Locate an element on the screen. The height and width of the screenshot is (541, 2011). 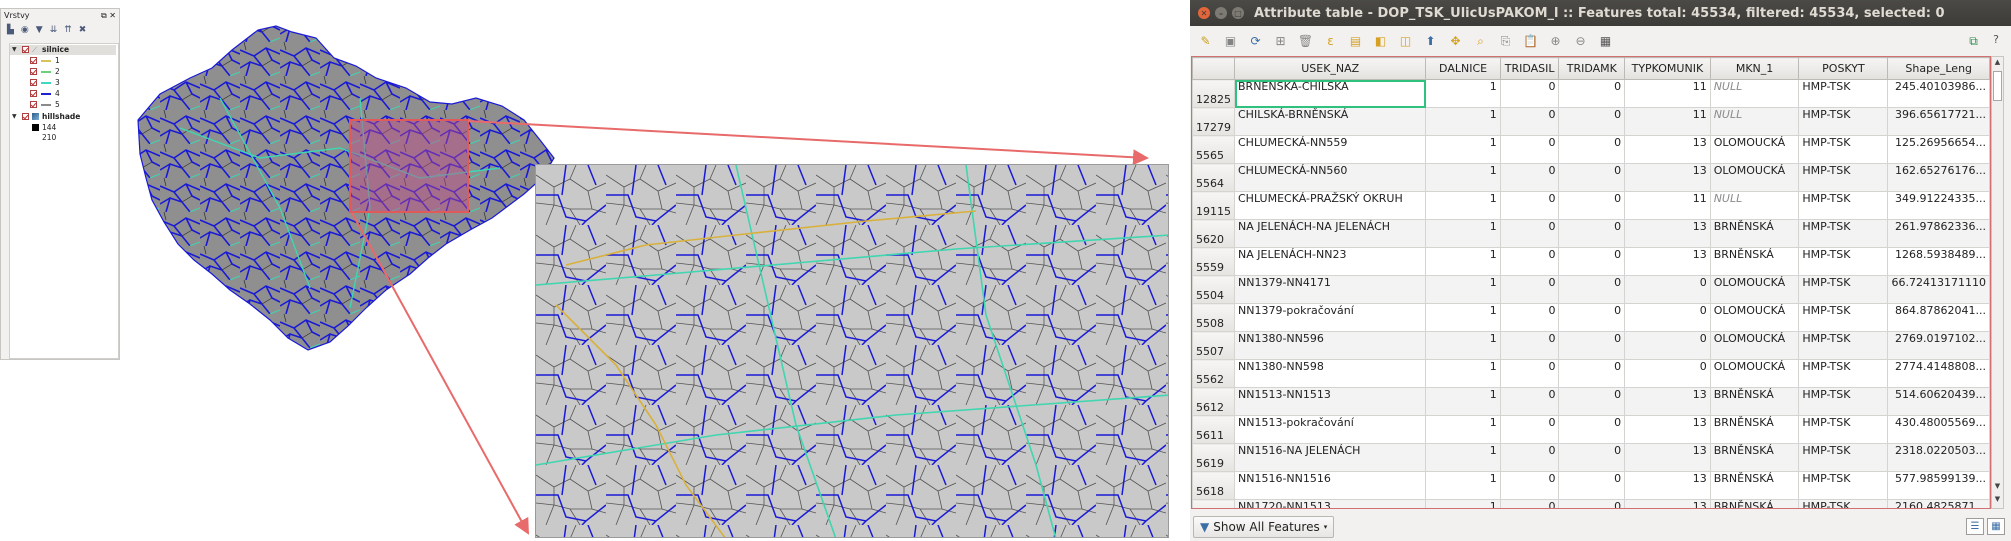
row-header-id: 5613 is located at coordinates (1213, 503).